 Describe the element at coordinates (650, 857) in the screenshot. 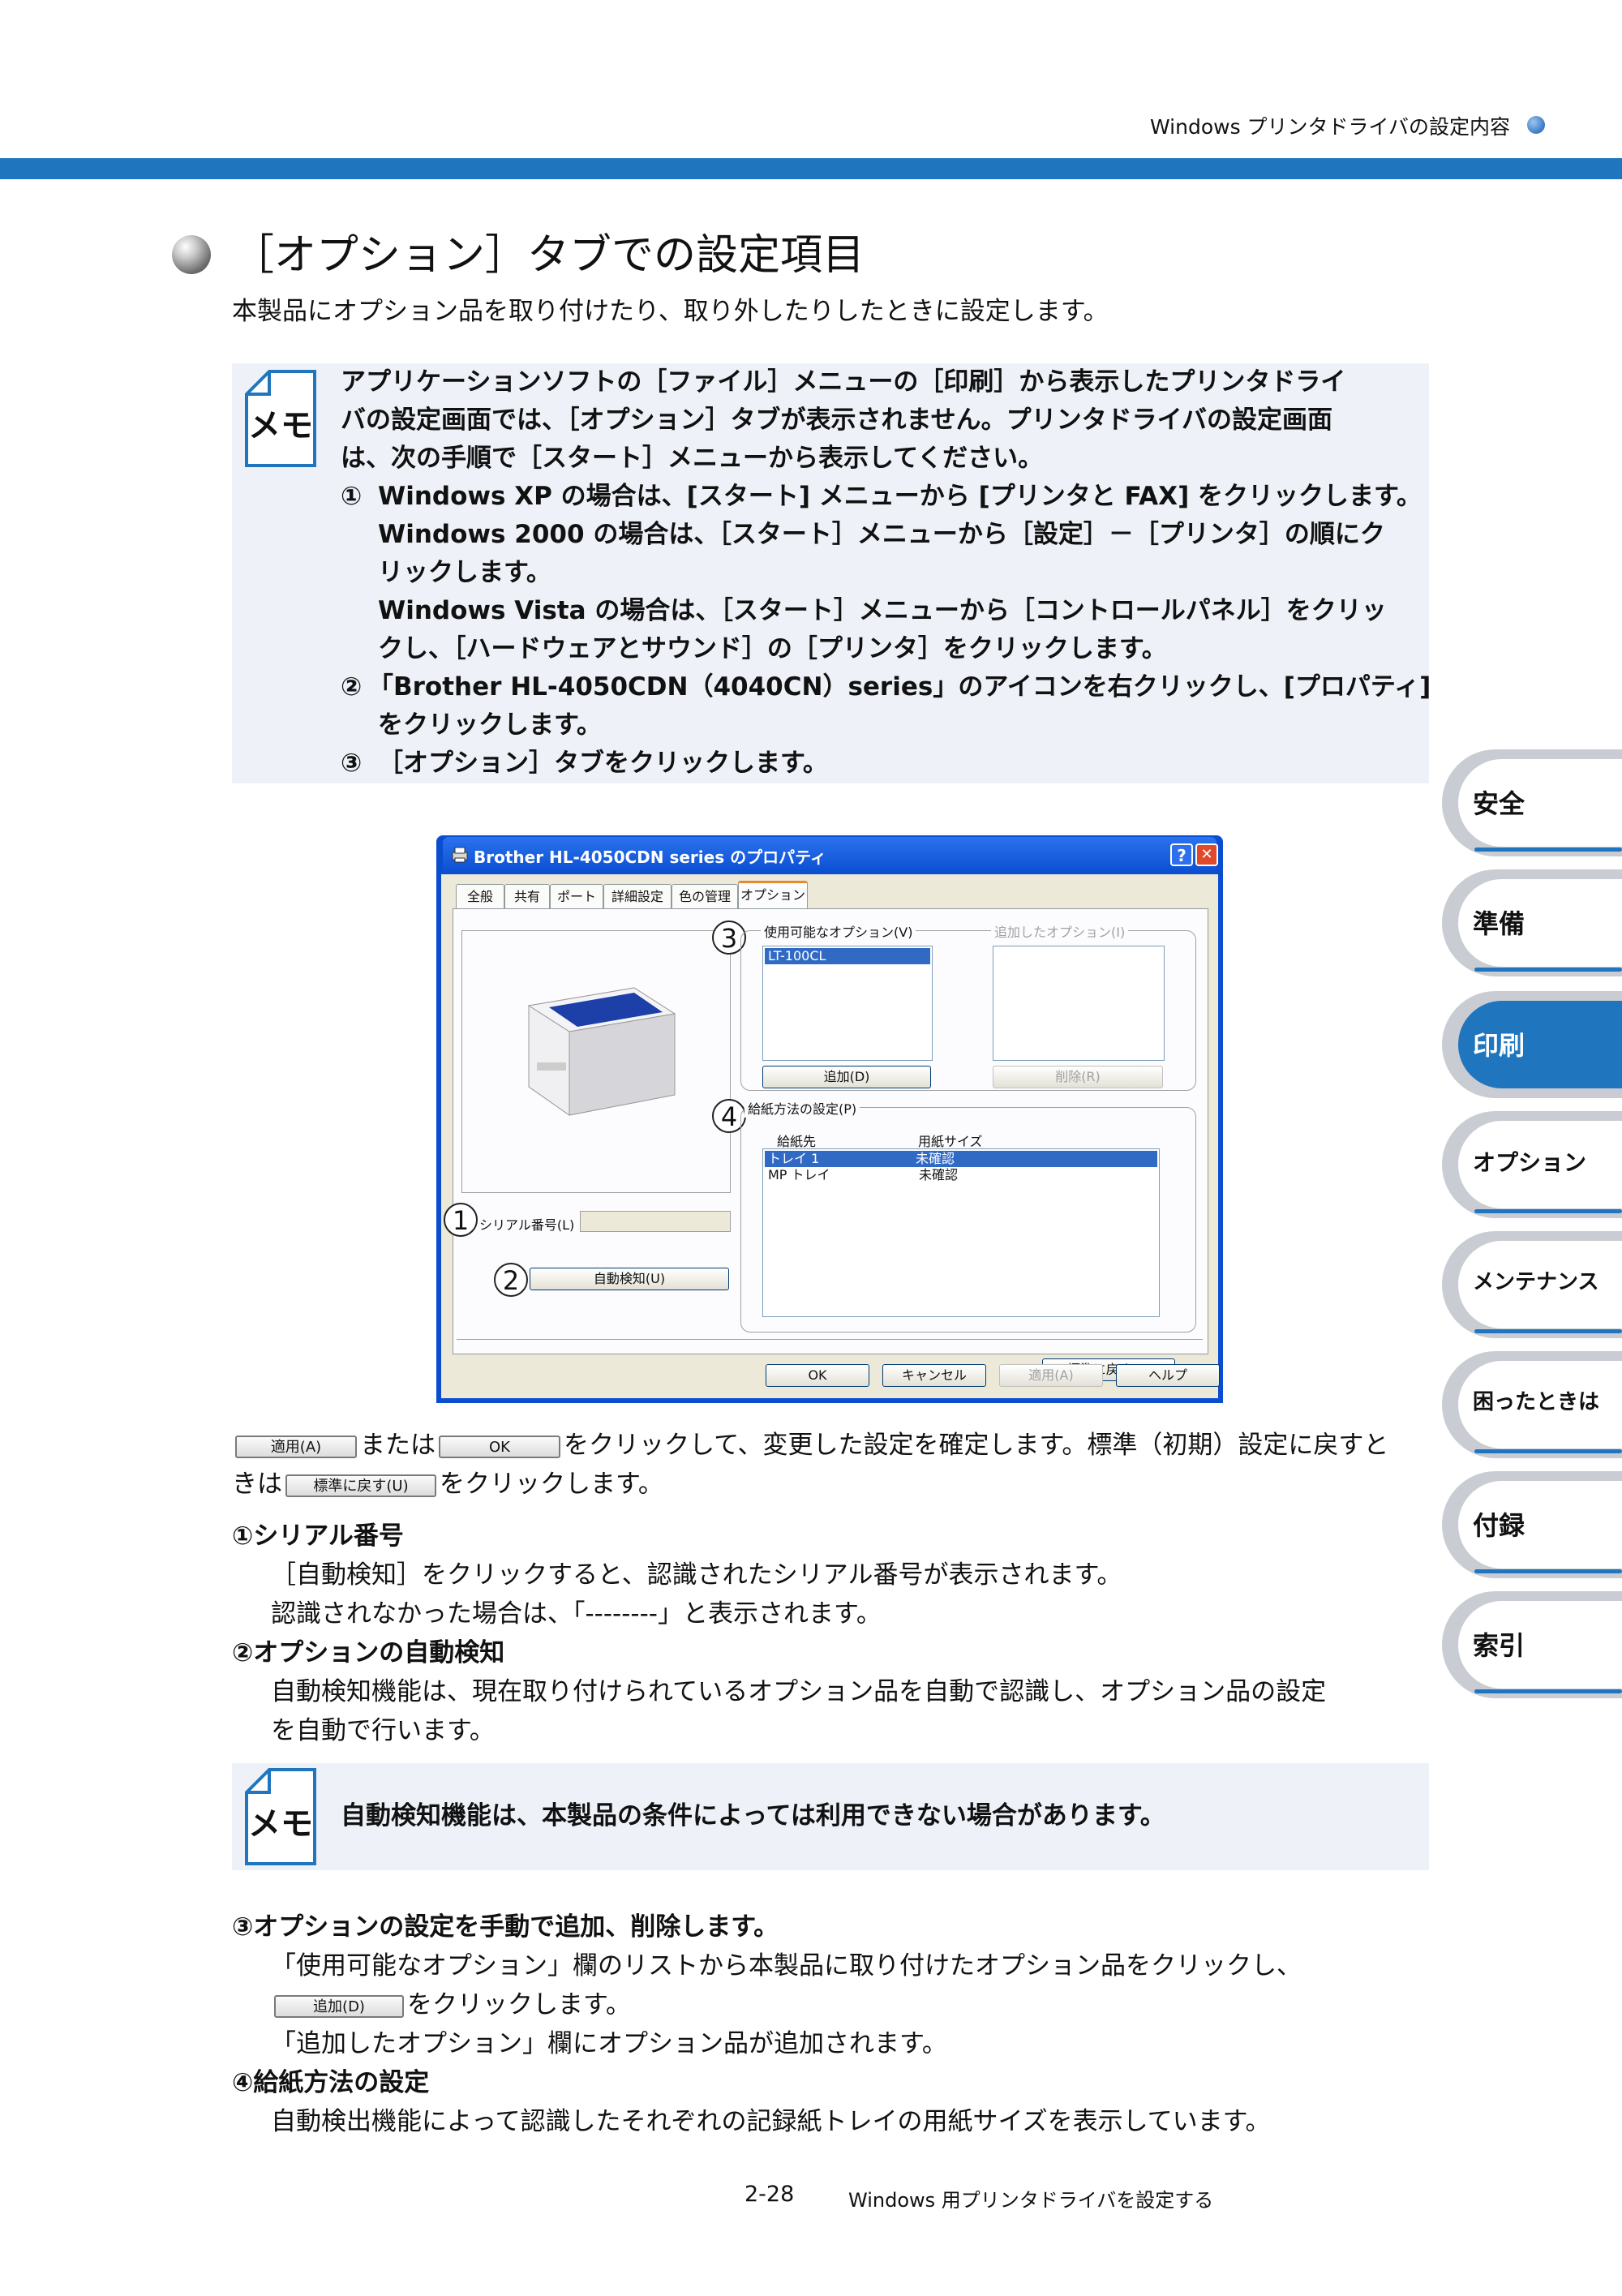

I see `dialog-title: Brother HL-4050CDN series のプロパティ` at that location.